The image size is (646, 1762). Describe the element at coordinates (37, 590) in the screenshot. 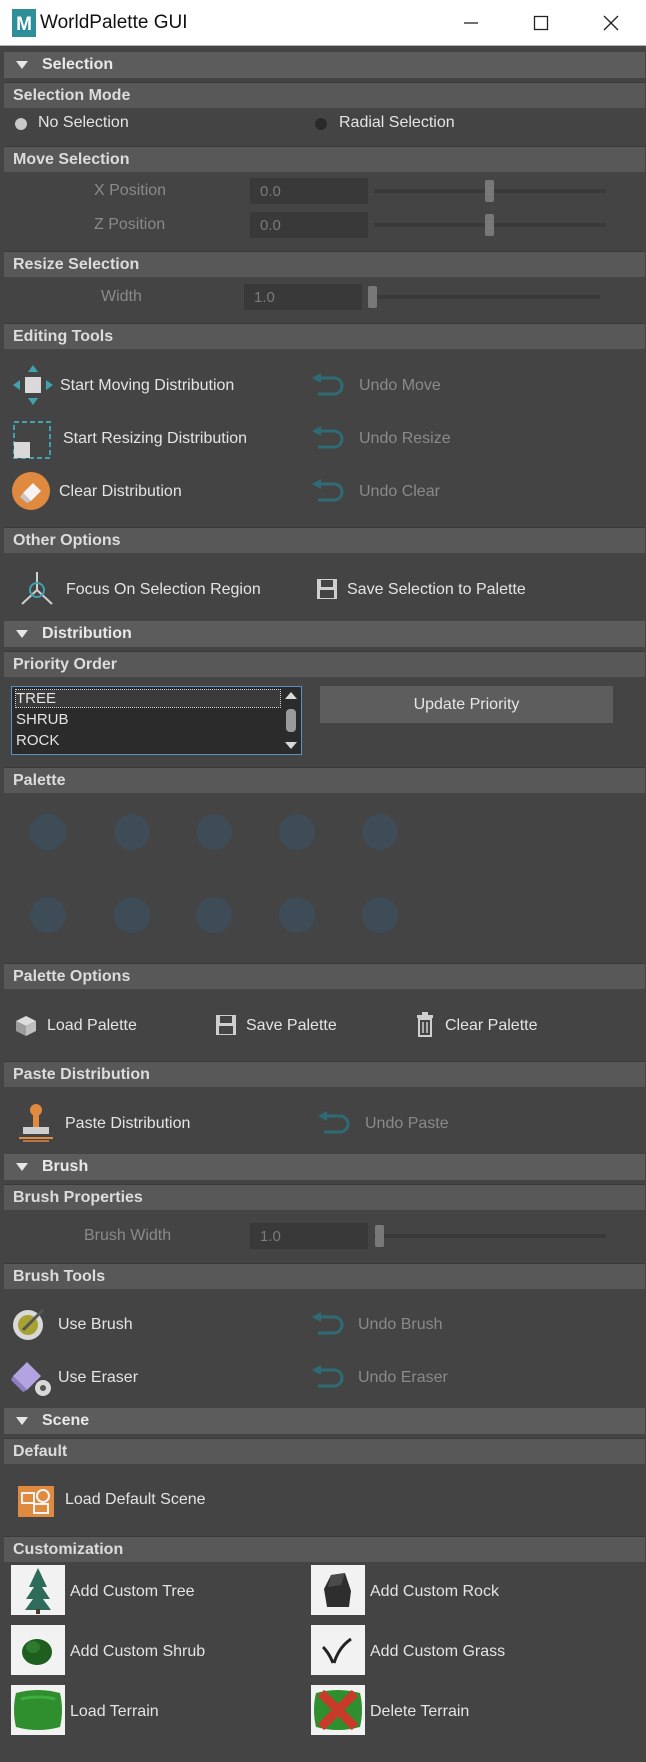

I see `focus-region-icon` at that location.